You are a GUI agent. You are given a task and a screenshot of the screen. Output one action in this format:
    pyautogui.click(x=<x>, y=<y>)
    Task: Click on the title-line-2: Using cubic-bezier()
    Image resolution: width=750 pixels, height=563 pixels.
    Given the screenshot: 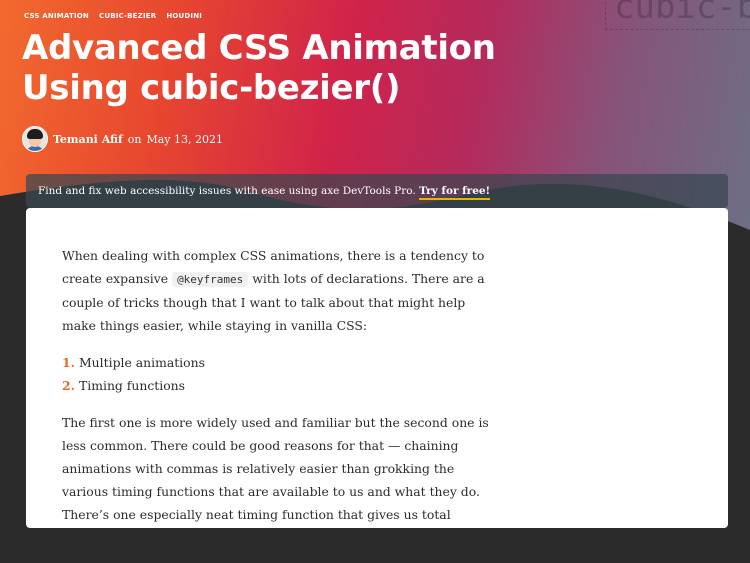 What is the action you would take?
    pyautogui.click(x=211, y=88)
    